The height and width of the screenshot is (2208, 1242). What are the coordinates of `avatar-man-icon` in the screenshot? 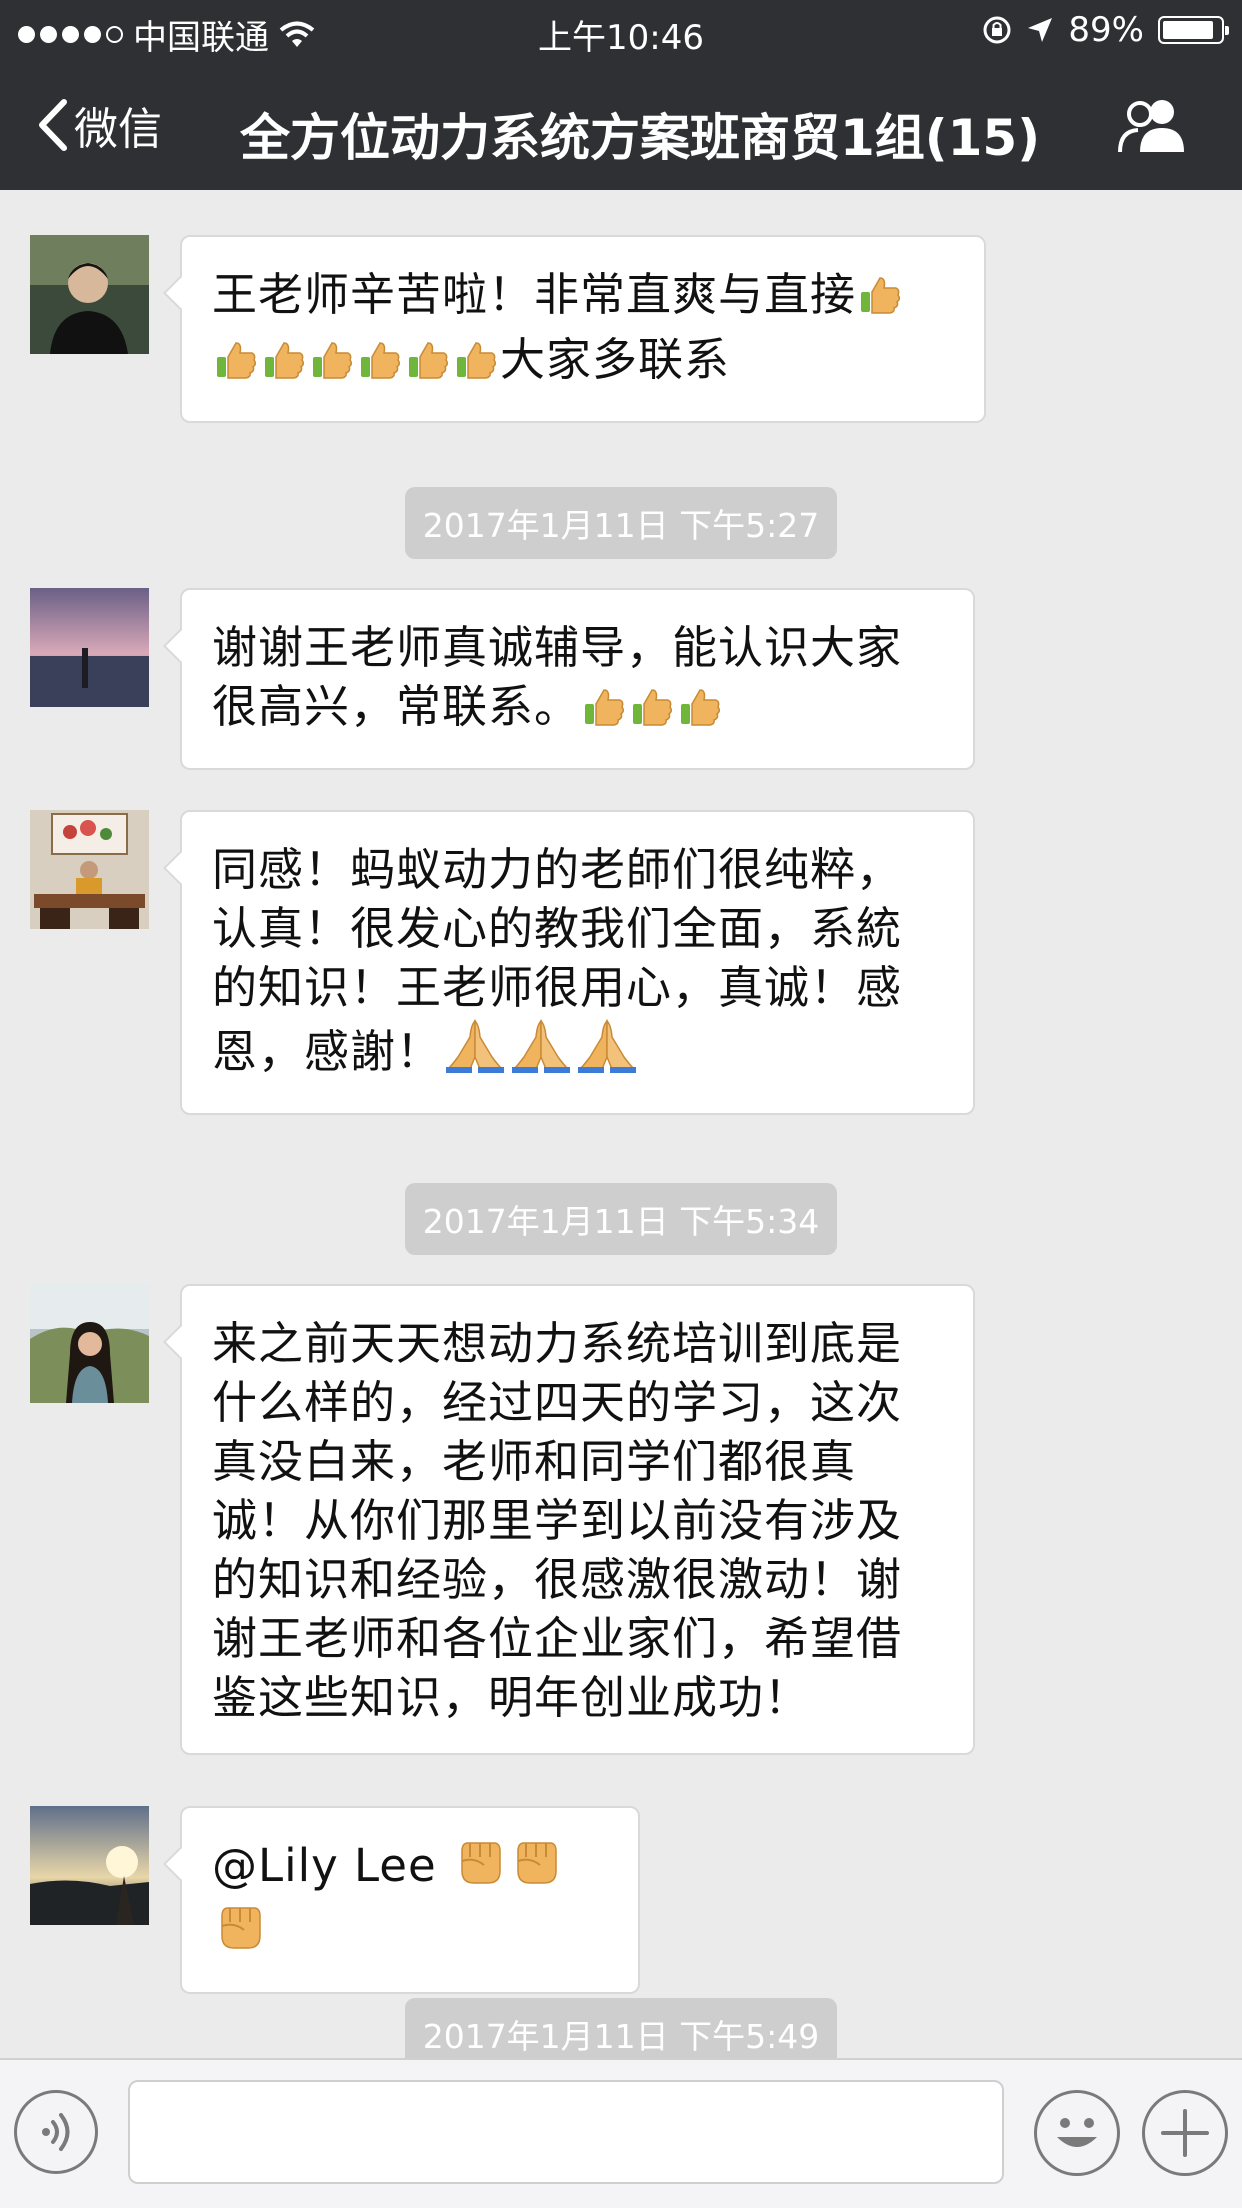 It's located at (89, 294).